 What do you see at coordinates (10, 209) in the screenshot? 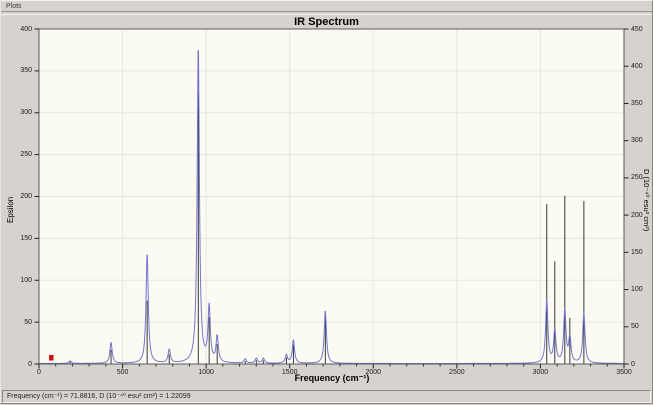
I see `y-axis-label-left: Epsilon` at bounding box center [10, 209].